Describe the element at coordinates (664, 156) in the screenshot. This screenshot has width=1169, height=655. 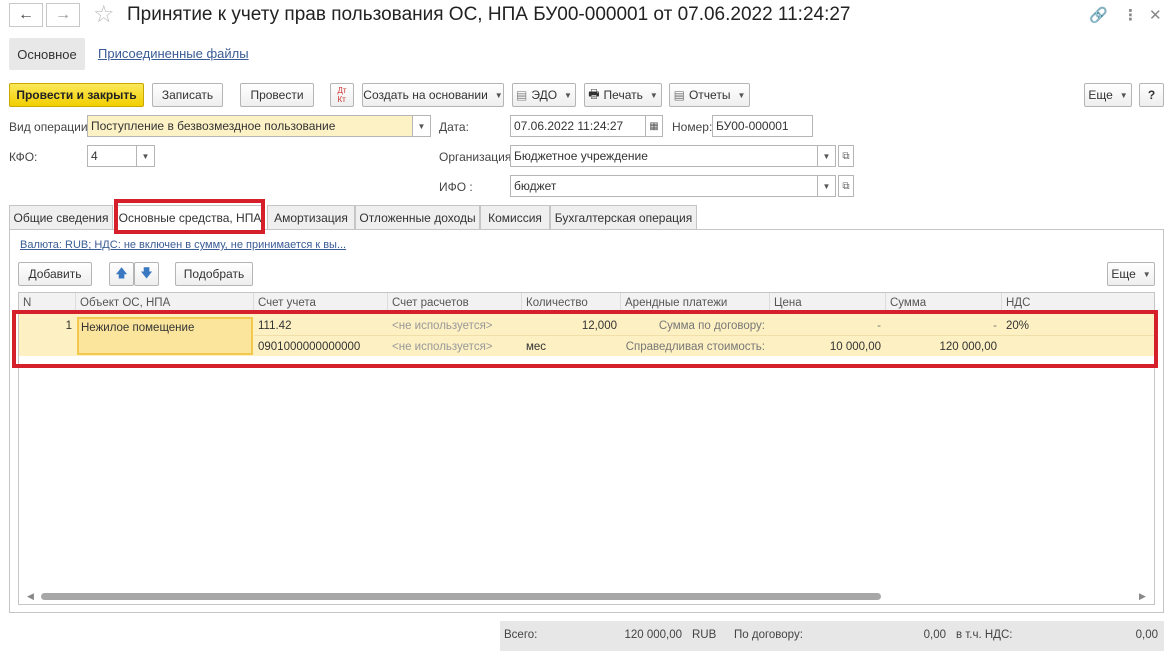
I see `organization-value: Бюджетное учреждение` at that location.